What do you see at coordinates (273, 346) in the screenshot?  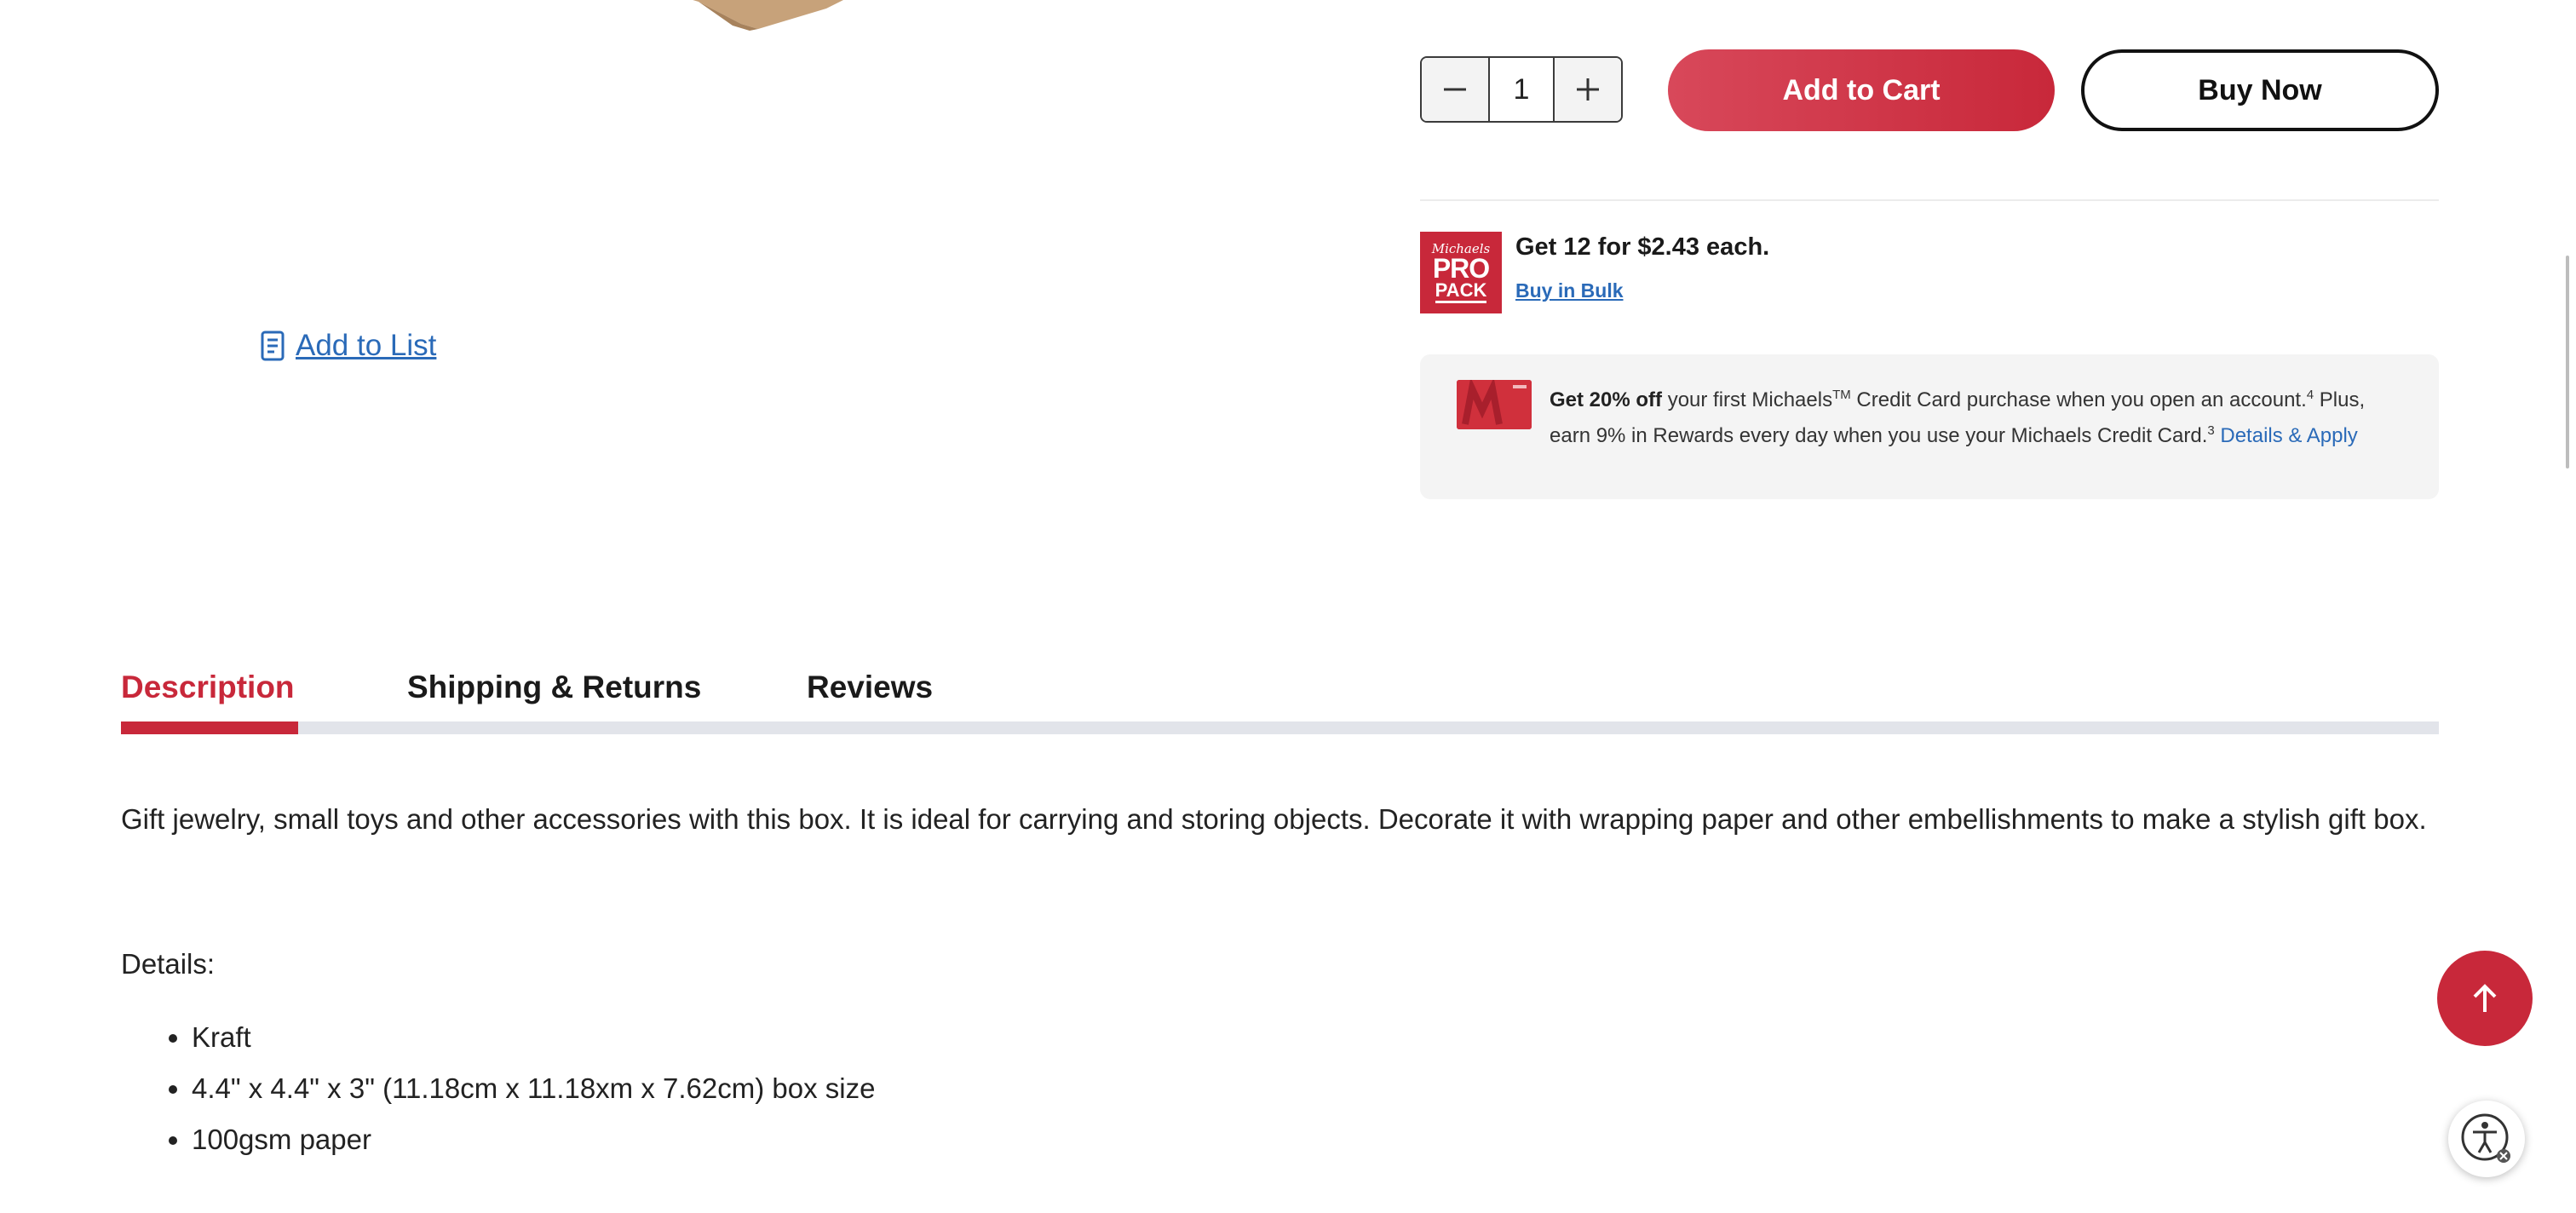 I see `list-document-icon` at bounding box center [273, 346].